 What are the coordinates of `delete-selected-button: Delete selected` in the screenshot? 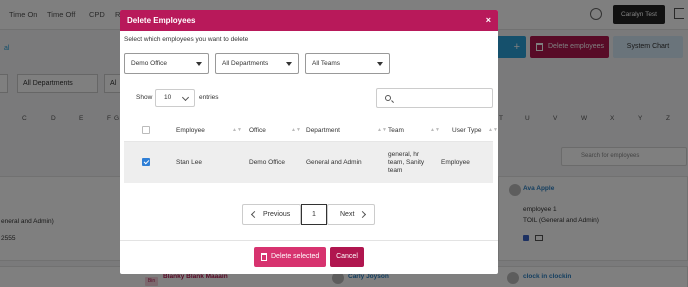 It's located at (290, 257).